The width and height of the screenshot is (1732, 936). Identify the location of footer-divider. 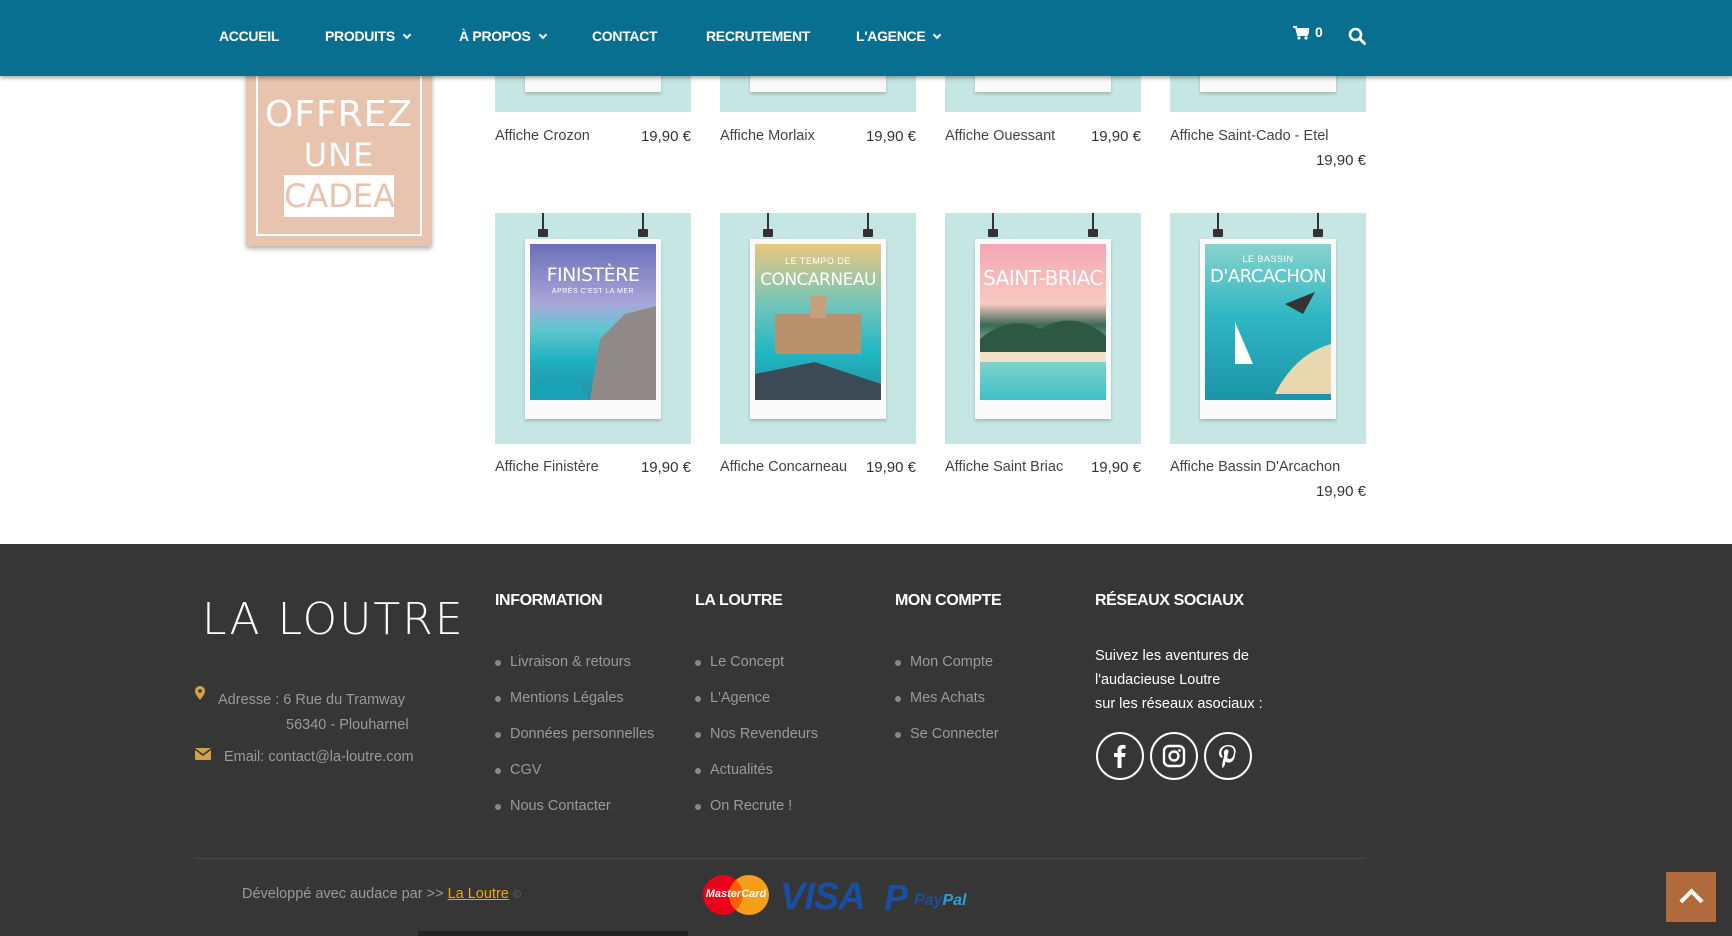
(780, 858).